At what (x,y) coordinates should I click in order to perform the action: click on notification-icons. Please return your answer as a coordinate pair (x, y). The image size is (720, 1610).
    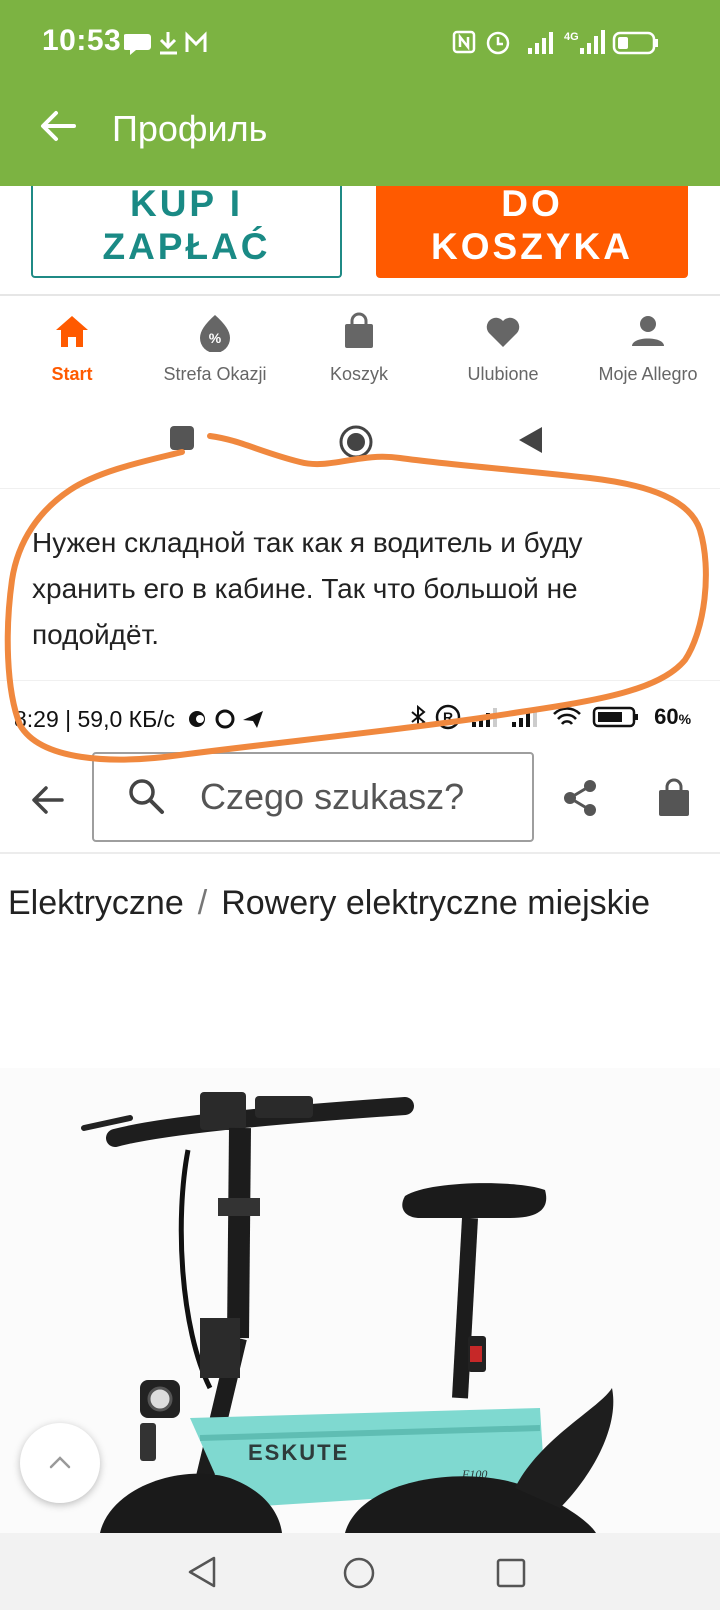
    Looking at the image, I should click on (165, 43).